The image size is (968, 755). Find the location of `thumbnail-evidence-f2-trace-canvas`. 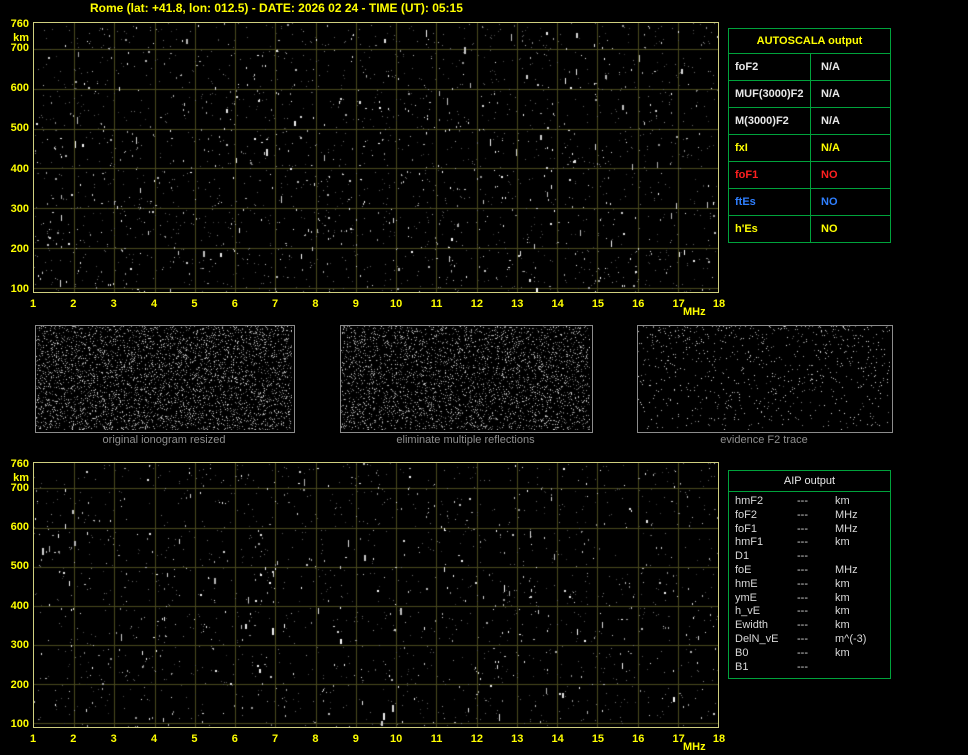

thumbnail-evidence-f2-trace-canvas is located at coordinates (764, 378).